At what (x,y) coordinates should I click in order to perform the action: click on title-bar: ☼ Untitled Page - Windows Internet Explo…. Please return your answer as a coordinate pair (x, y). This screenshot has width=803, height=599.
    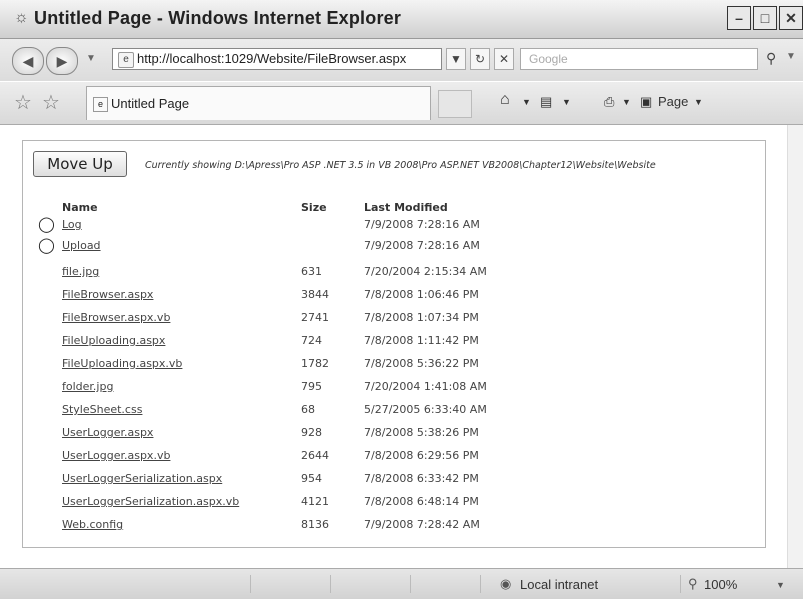
    Looking at the image, I should click on (401, 19).